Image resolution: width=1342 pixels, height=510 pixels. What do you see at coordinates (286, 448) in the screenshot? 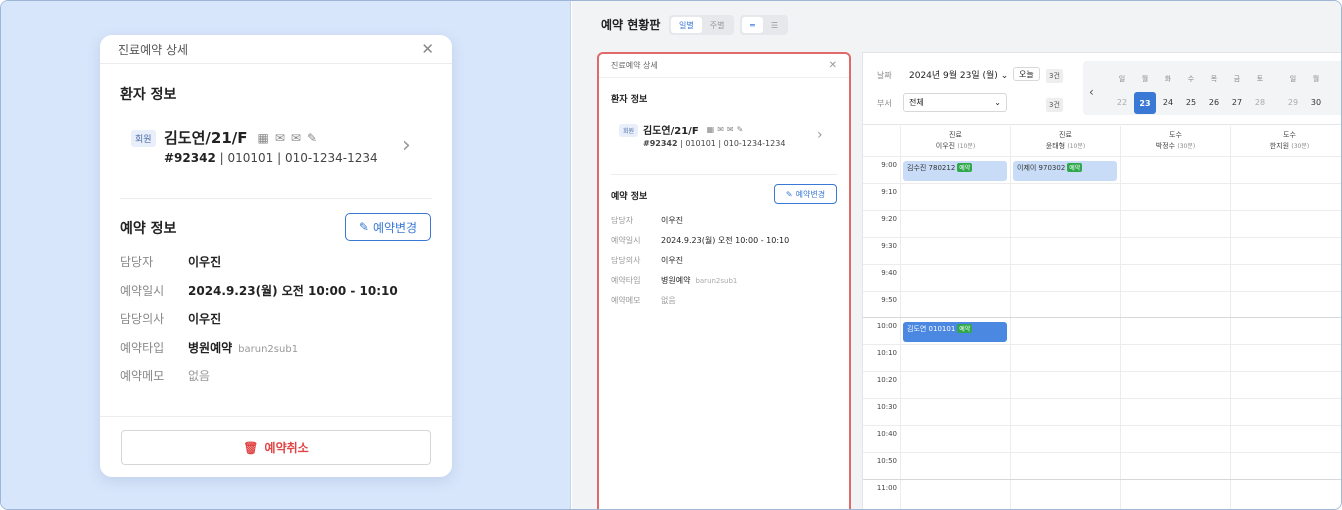
I see `cancel-label: 예약취소` at bounding box center [286, 448].